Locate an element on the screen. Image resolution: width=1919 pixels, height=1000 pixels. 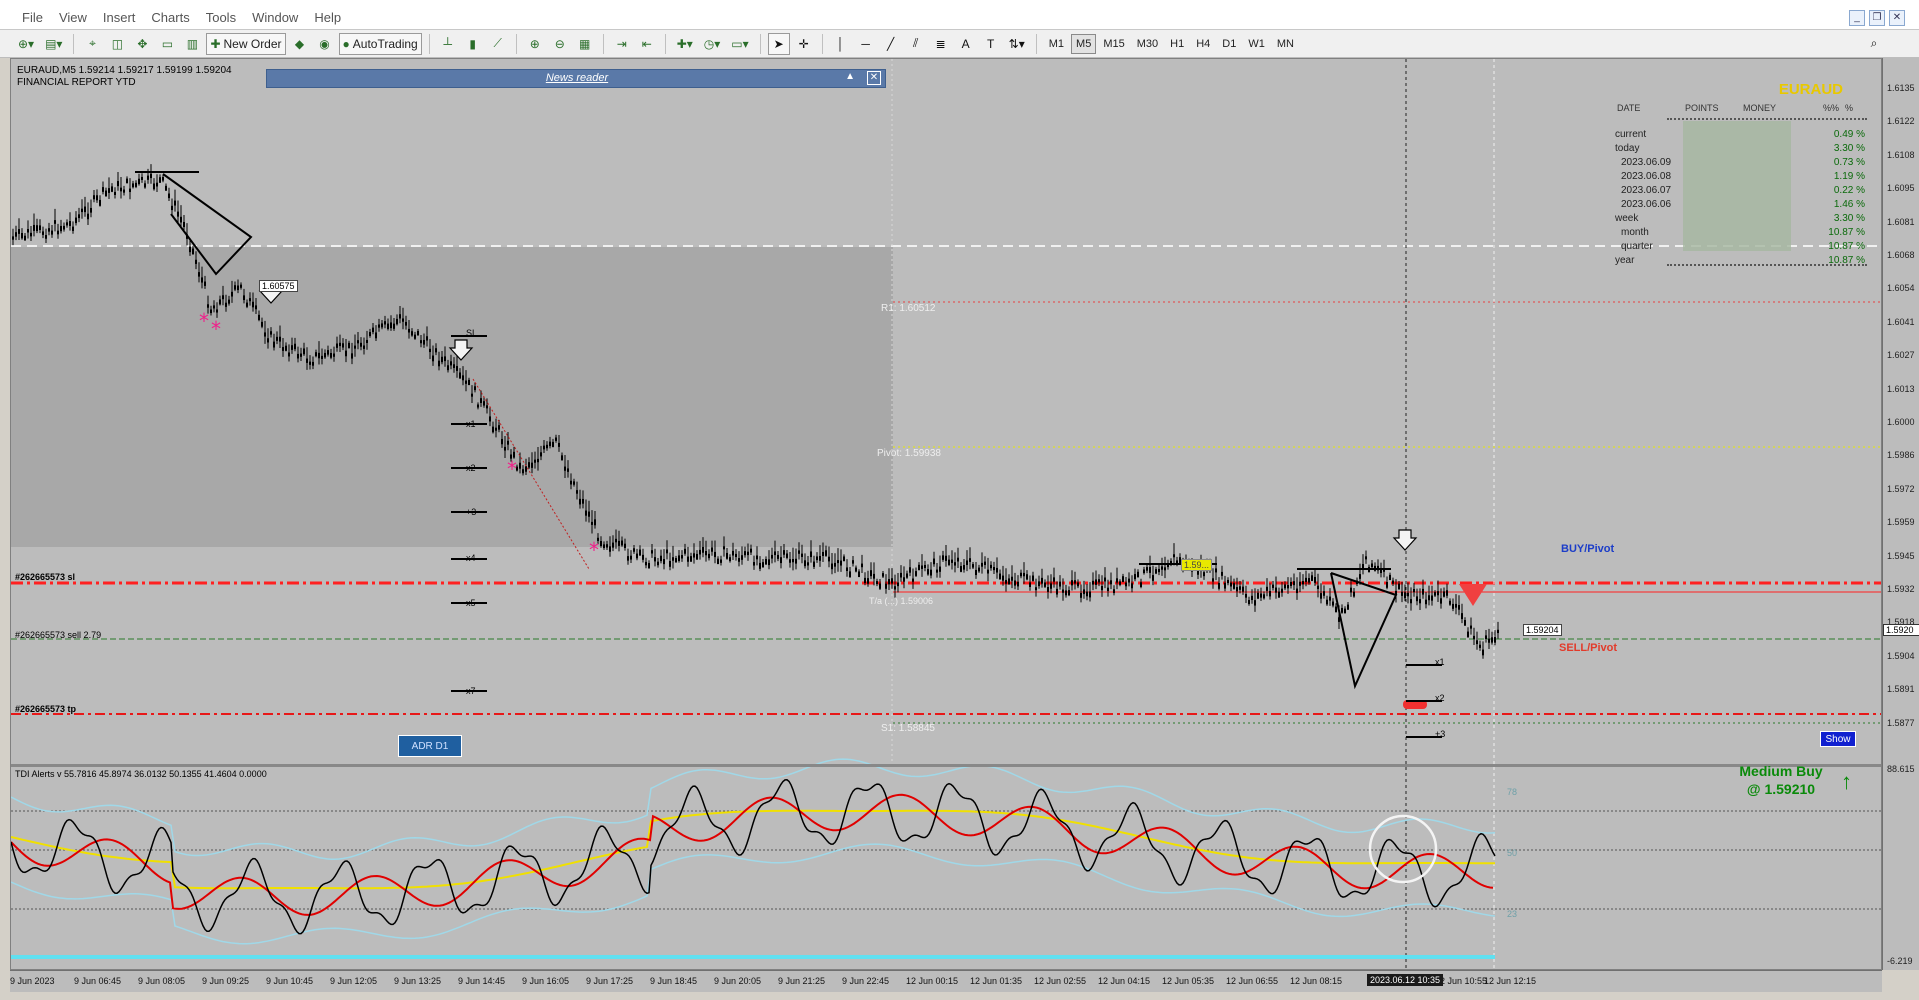
horizontal-line-button: ─ is located at coordinates (866, 44).